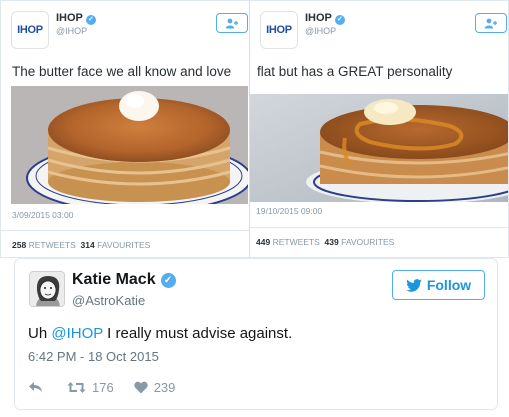 Image resolution: width=509 pixels, height=417 pixels. I want to click on reply-button, so click(35, 387).